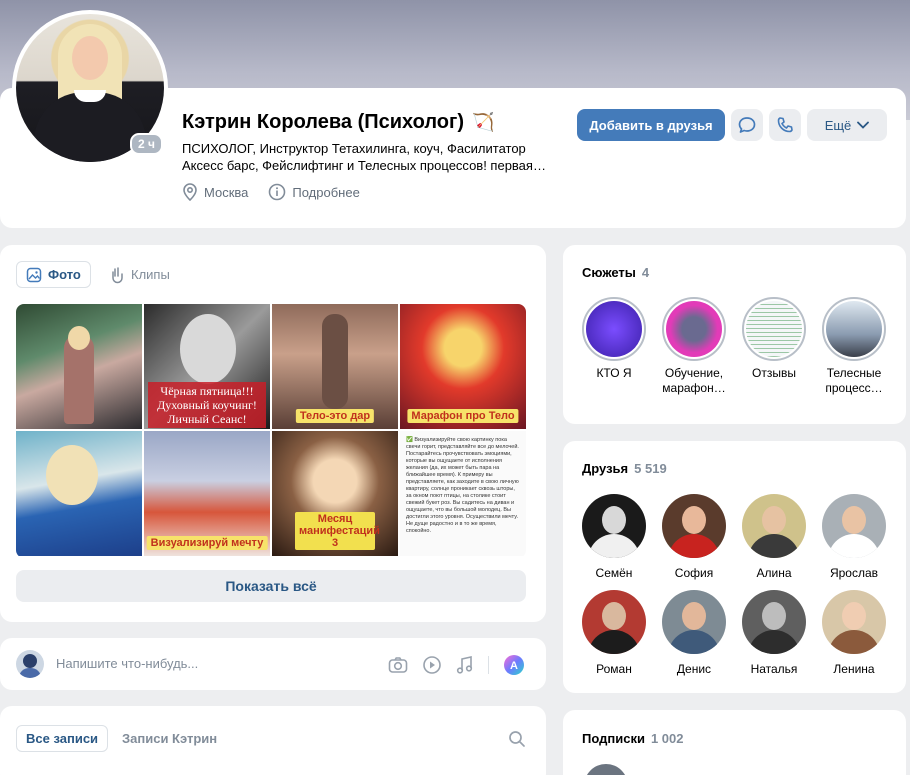  I want to click on photo-caption: Визуализируй мечту, so click(207, 543).